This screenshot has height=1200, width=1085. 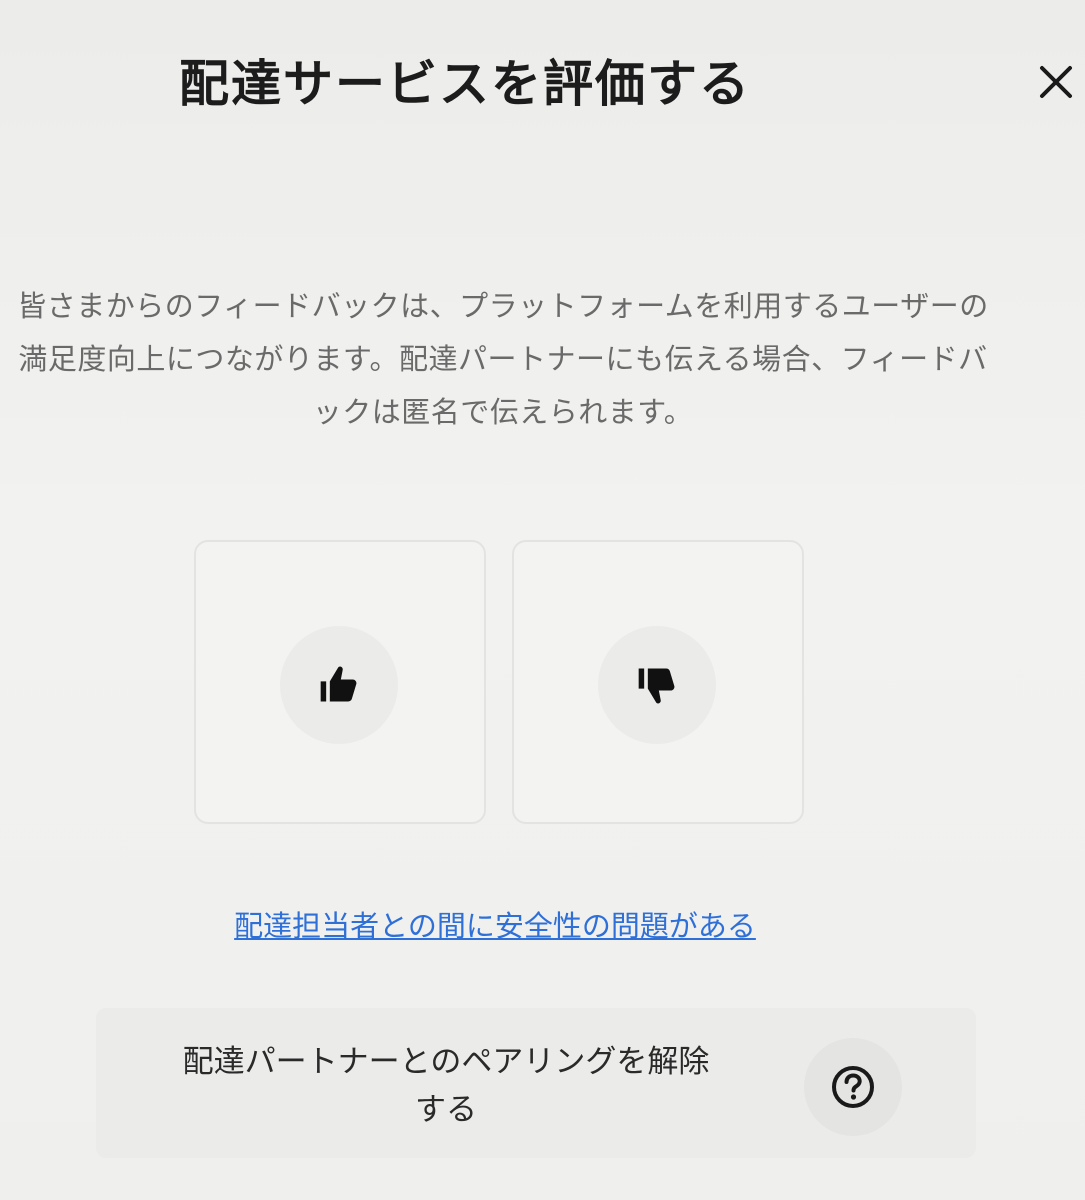 I want to click on thumbs-up-icon-circle, so click(x=339, y=685).